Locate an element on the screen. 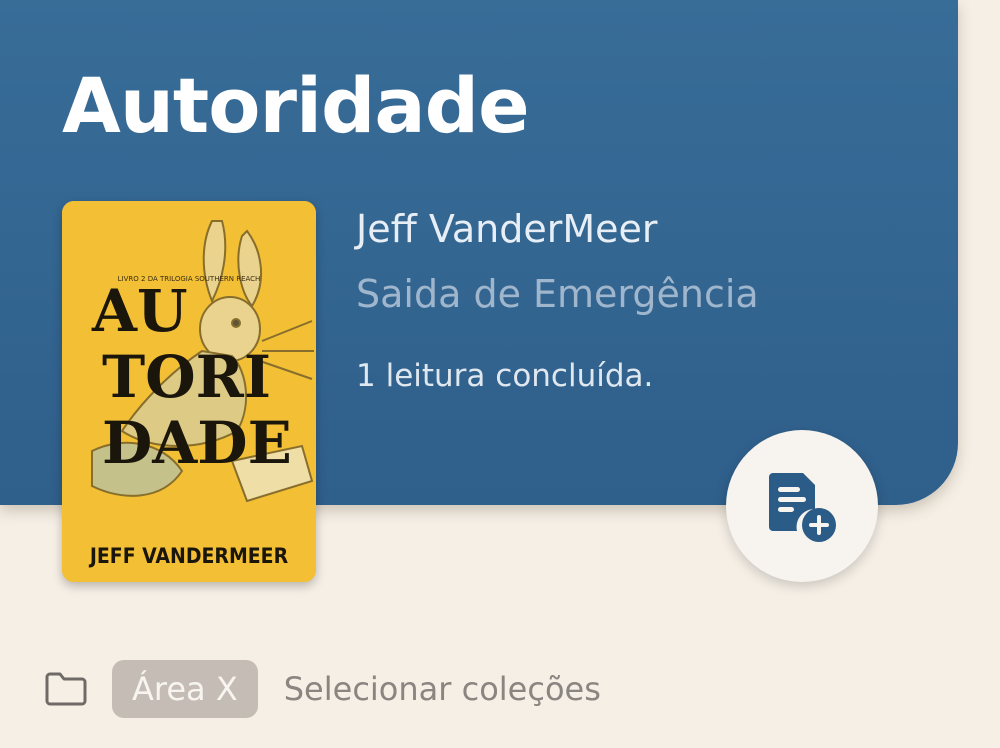  note-add-icon is located at coordinates (802, 507).